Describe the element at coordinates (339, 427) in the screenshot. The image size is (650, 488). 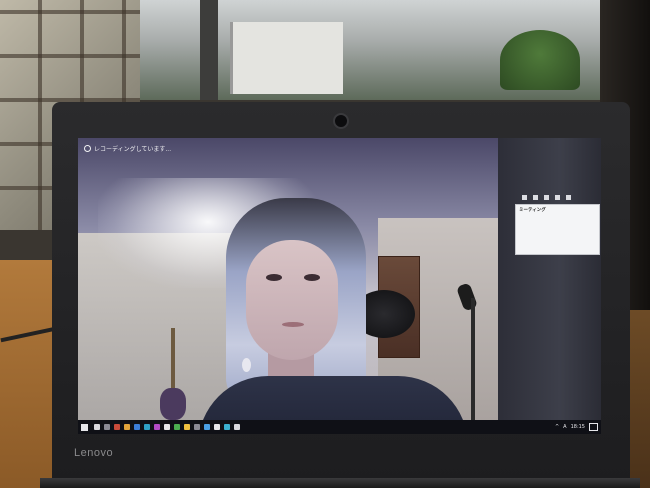
I see `windows-taskbar: ^ A 18:15` at that location.